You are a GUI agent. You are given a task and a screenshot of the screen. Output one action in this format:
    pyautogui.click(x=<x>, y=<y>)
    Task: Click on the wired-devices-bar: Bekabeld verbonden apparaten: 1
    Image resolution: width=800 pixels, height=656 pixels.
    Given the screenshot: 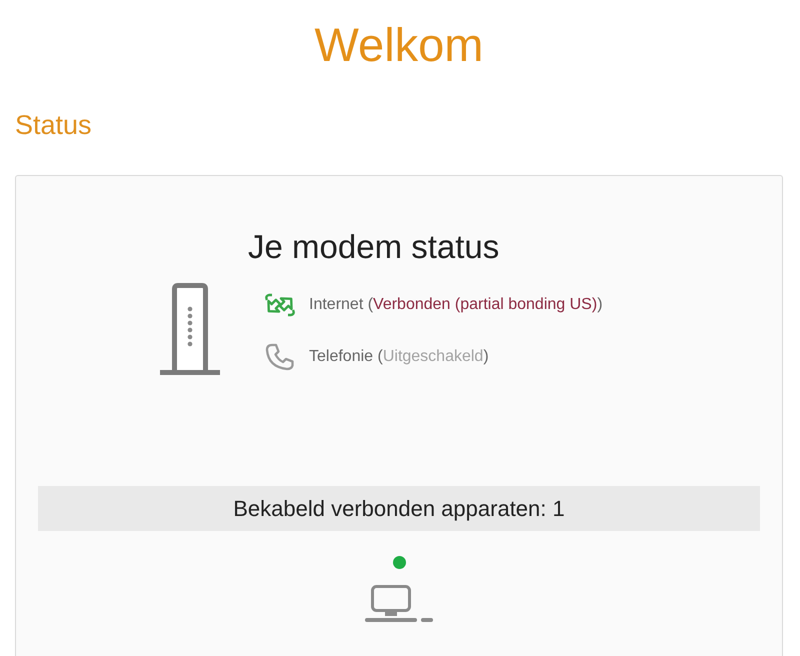 What is the action you would take?
    pyautogui.click(x=399, y=508)
    